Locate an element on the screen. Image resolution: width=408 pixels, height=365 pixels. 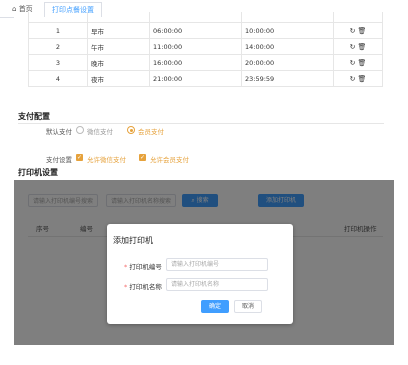
printer-no-label: * 打印机编号 is located at coordinates (143, 266).